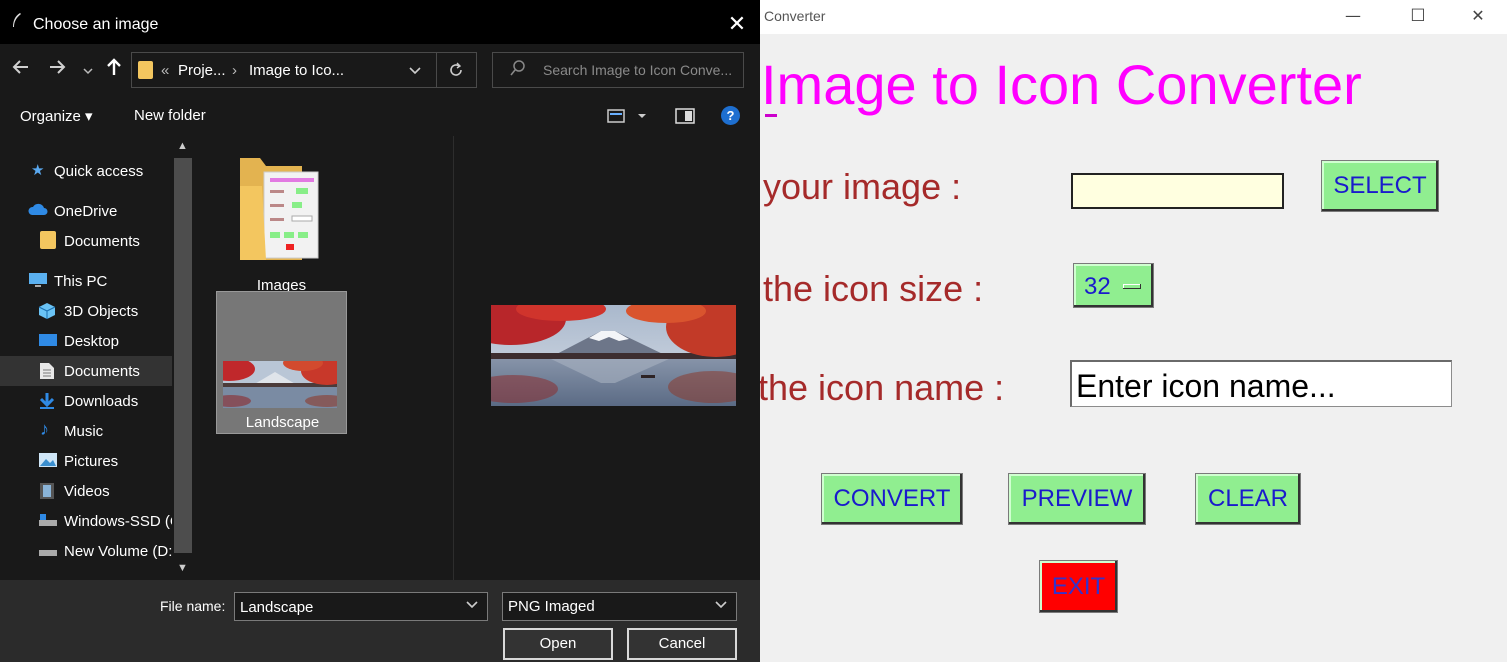 This screenshot has height=662, width=1507. Describe the element at coordinates (1061, 84) in the screenshot. I see `app-heading-text: Image to Icon Converter` at that location.